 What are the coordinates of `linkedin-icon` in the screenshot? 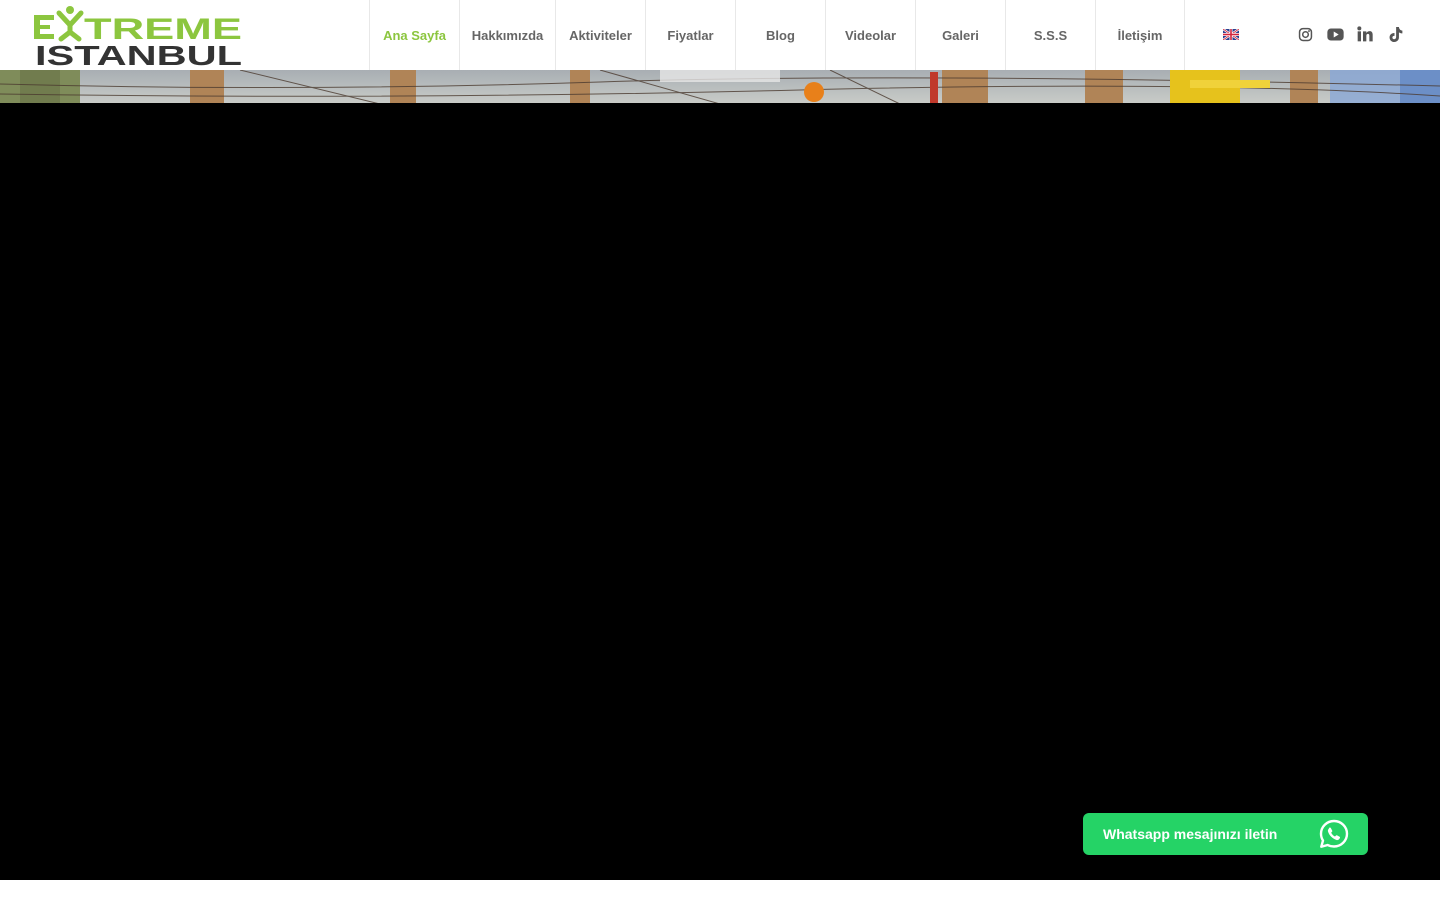 It's located at (1365, 34).